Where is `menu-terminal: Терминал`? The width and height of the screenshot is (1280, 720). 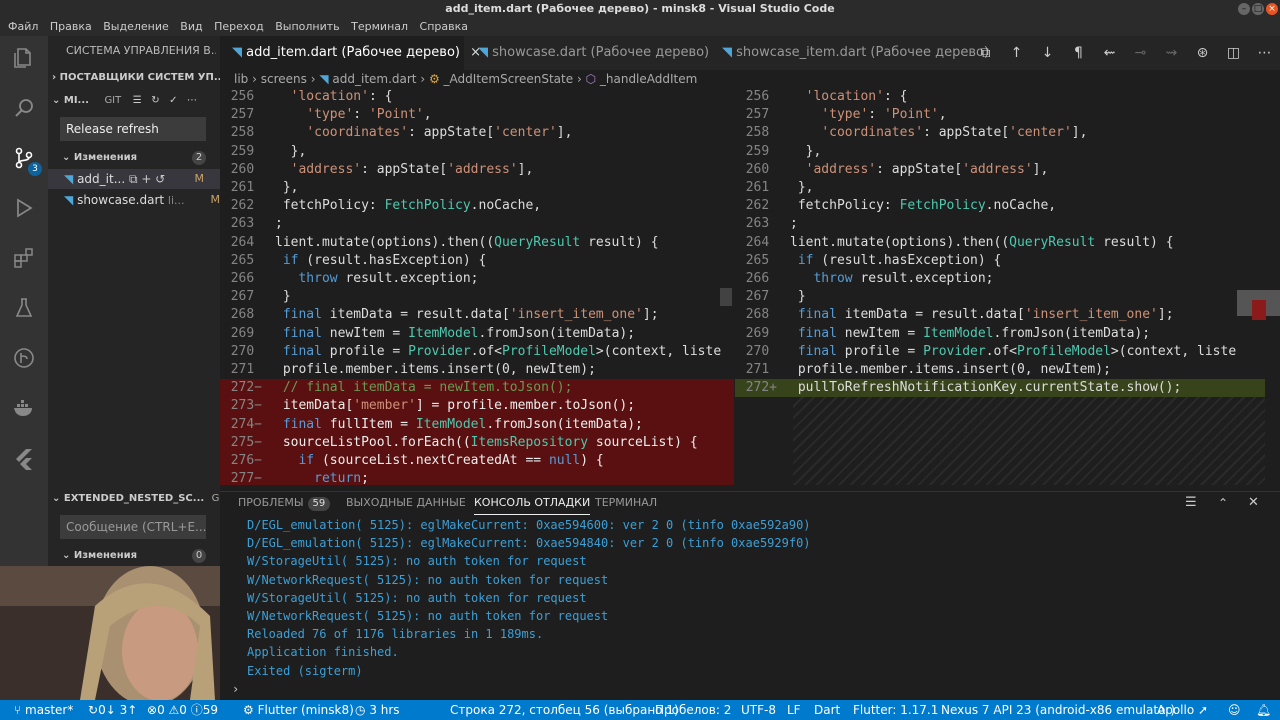
menu-terminal: Терминал is located at coordinates (379, 26).